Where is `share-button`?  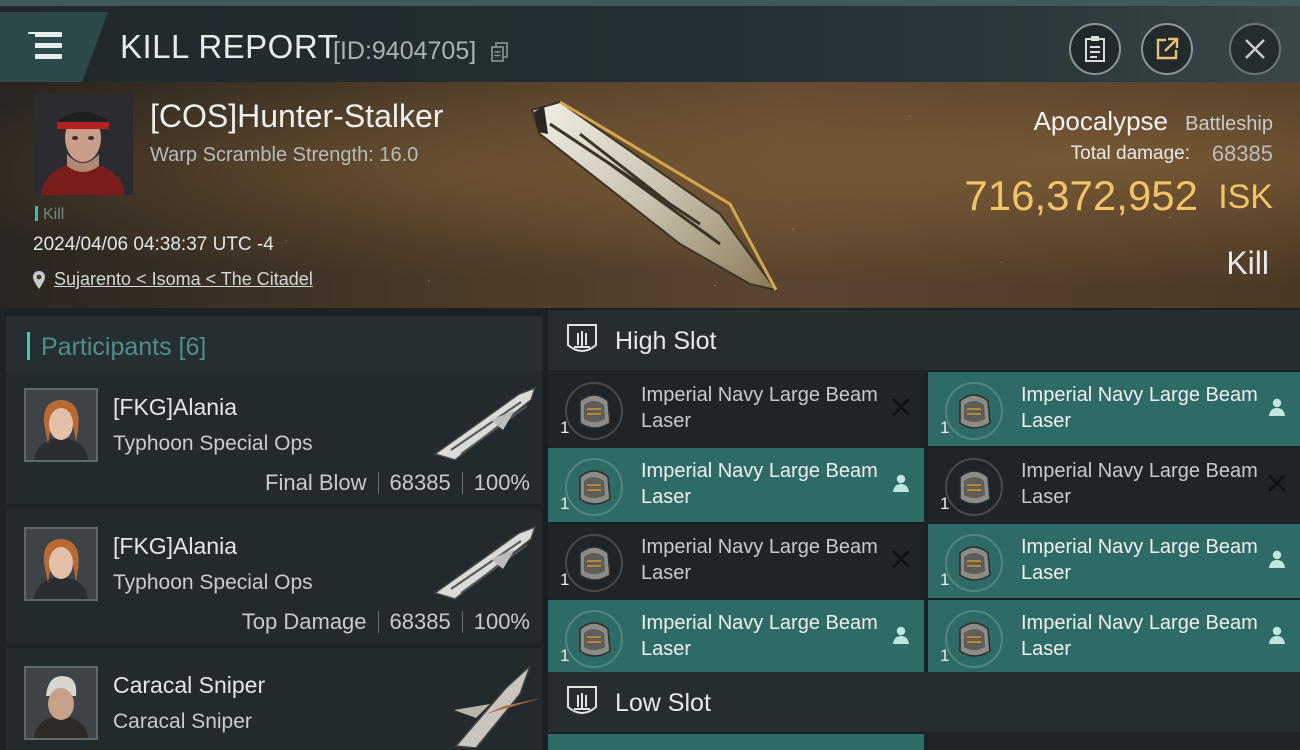 share-button is located at coordinates (1167, 49).